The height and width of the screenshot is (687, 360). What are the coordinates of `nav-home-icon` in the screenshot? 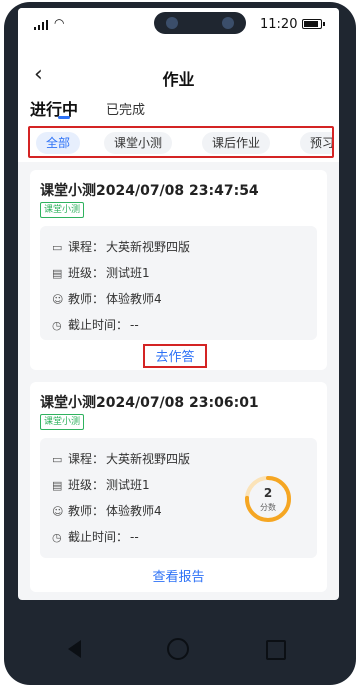 It's located at (178, 649).